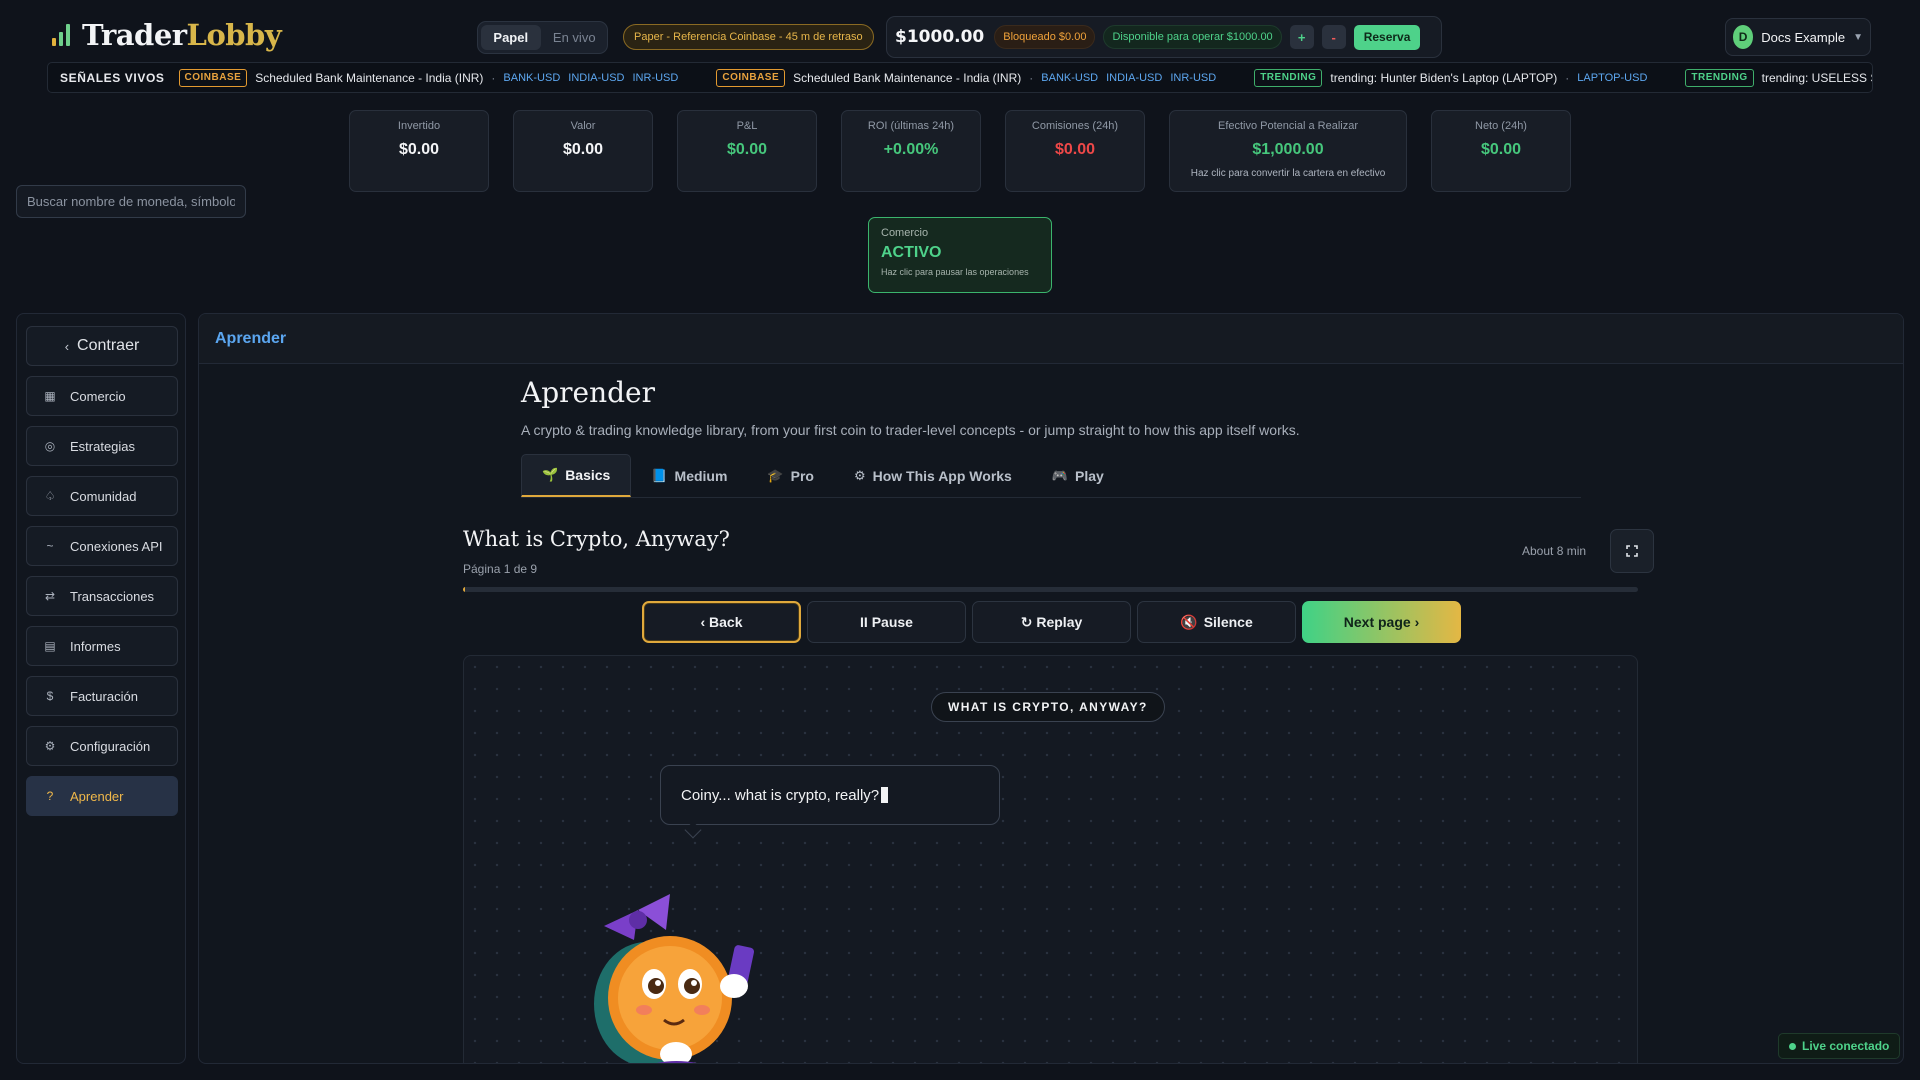 This screenshot has width=1920, height=1080. I want to click on app-logo: TraderLobby, so click(167, 35).